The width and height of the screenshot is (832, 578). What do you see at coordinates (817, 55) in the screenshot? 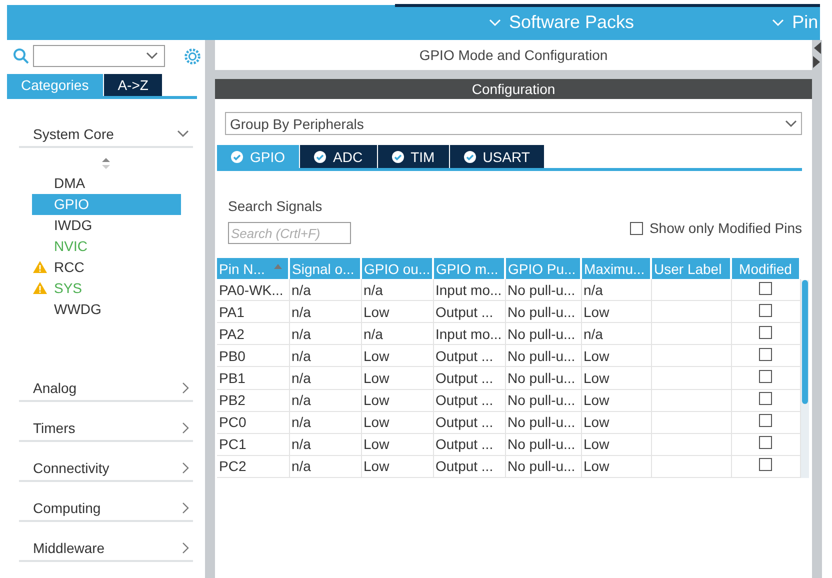
I see `collapse-arrows-icon` at bounding box center [817, 55].